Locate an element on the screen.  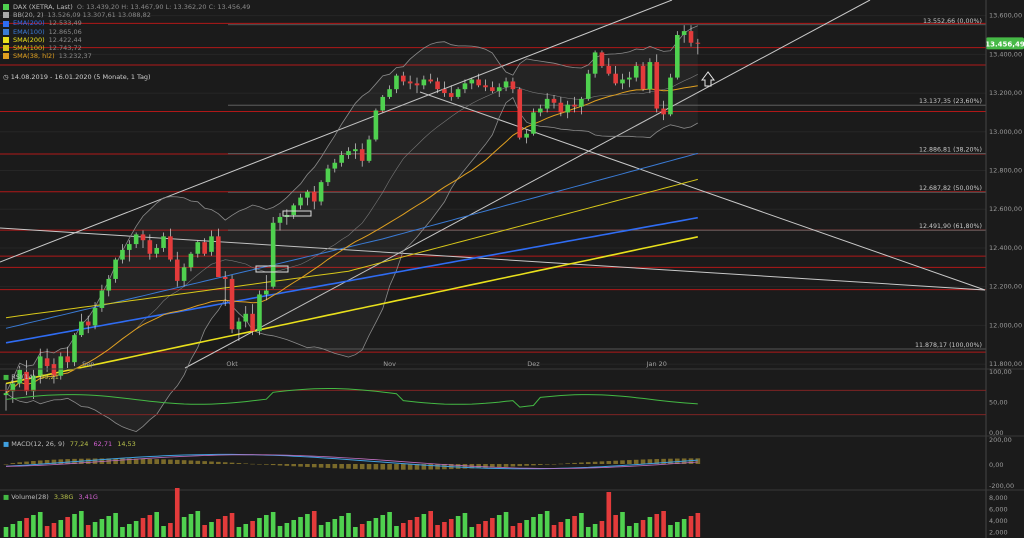
volume-label: ■ Volume(28) 3,38G 3,41G is located at coordinates (50, 497).